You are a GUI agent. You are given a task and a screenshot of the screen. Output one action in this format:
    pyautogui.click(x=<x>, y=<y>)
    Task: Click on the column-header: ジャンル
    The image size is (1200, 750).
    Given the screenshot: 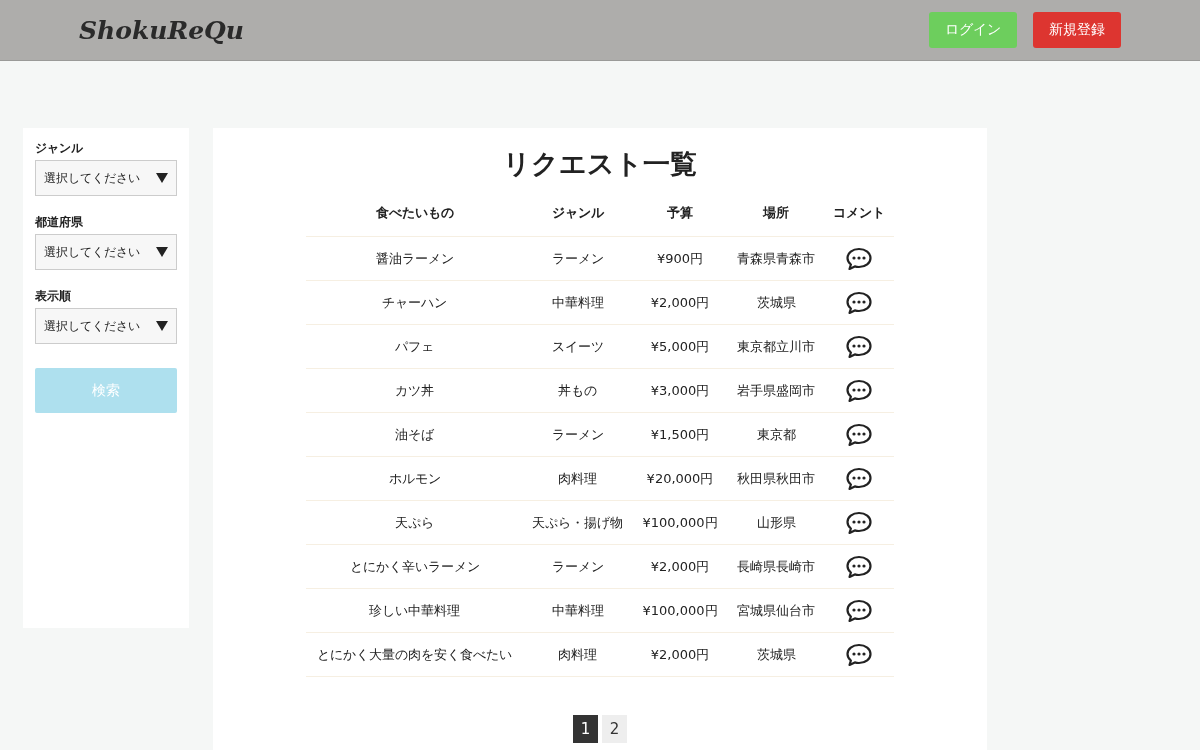 What is the action you would take?
    pyautogui.click(x=577, y=220)
    